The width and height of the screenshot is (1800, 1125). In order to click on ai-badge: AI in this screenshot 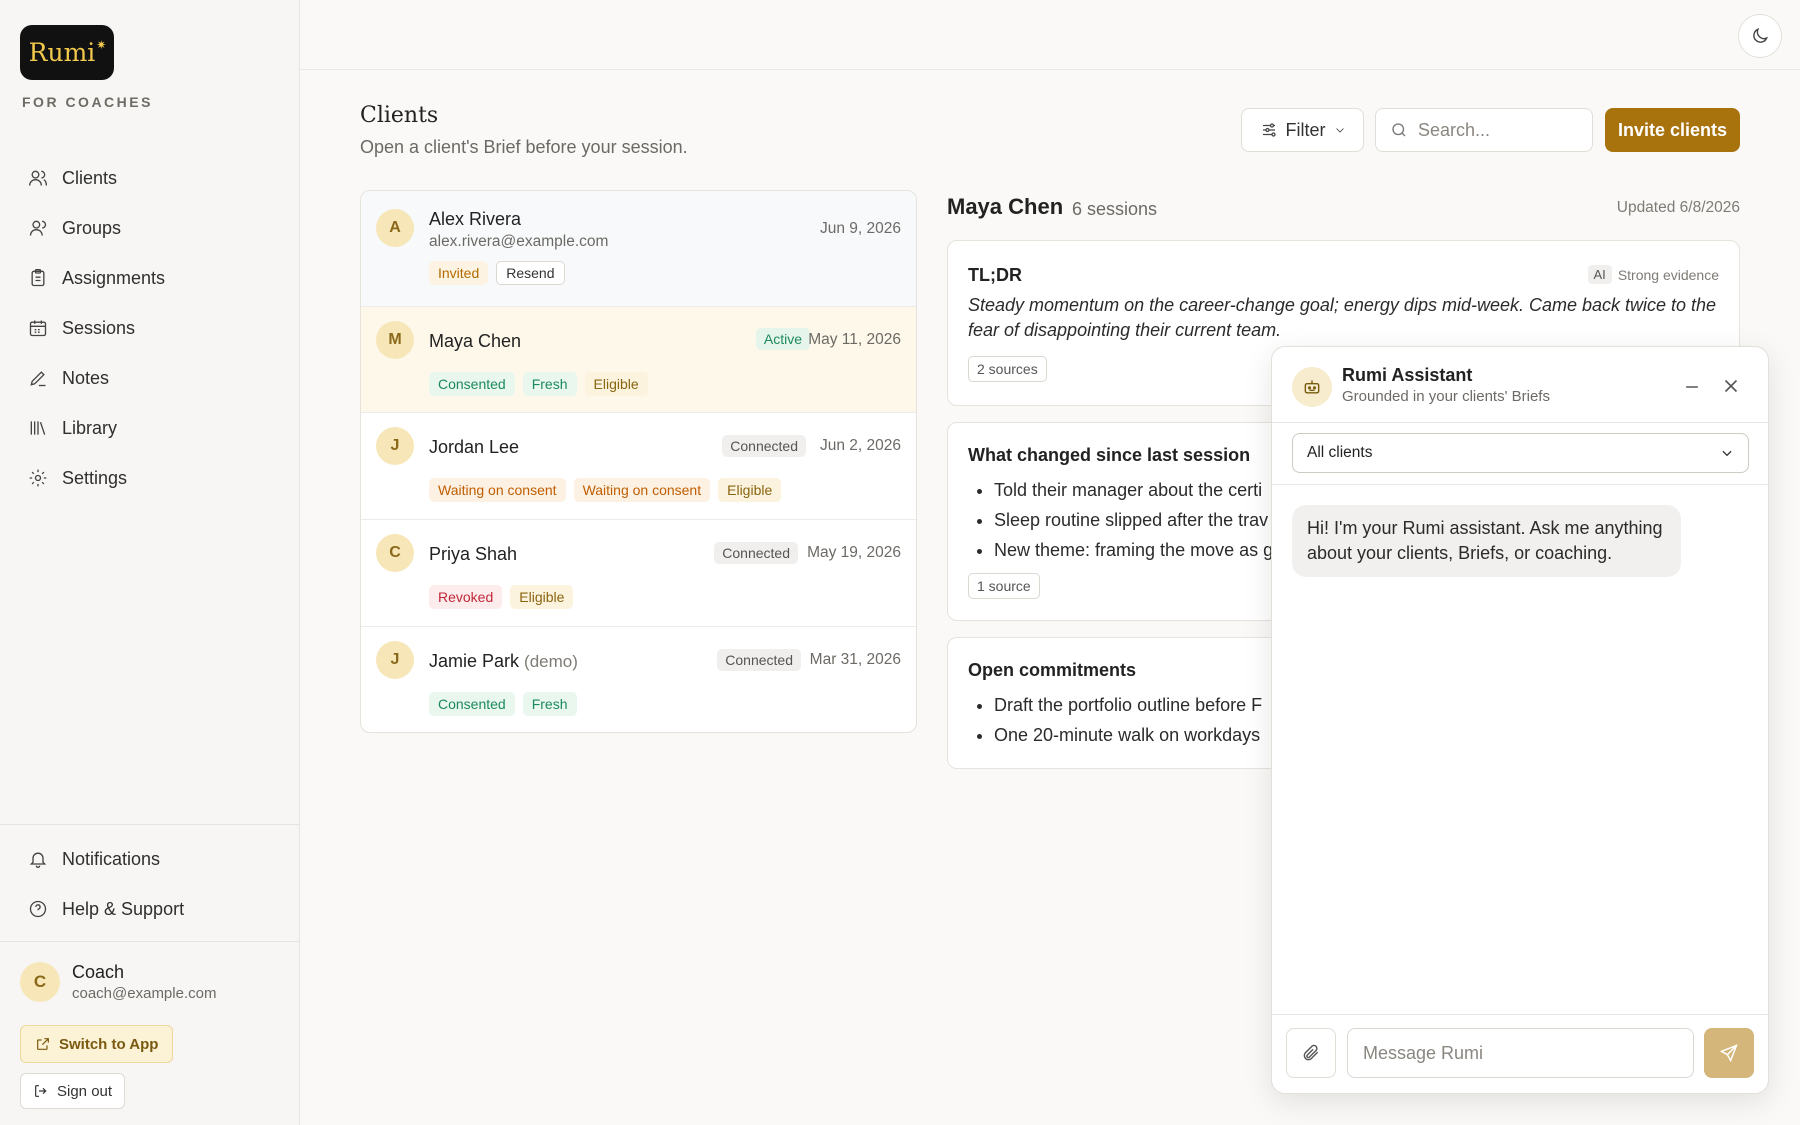, I will do `click(1599, 274)`.